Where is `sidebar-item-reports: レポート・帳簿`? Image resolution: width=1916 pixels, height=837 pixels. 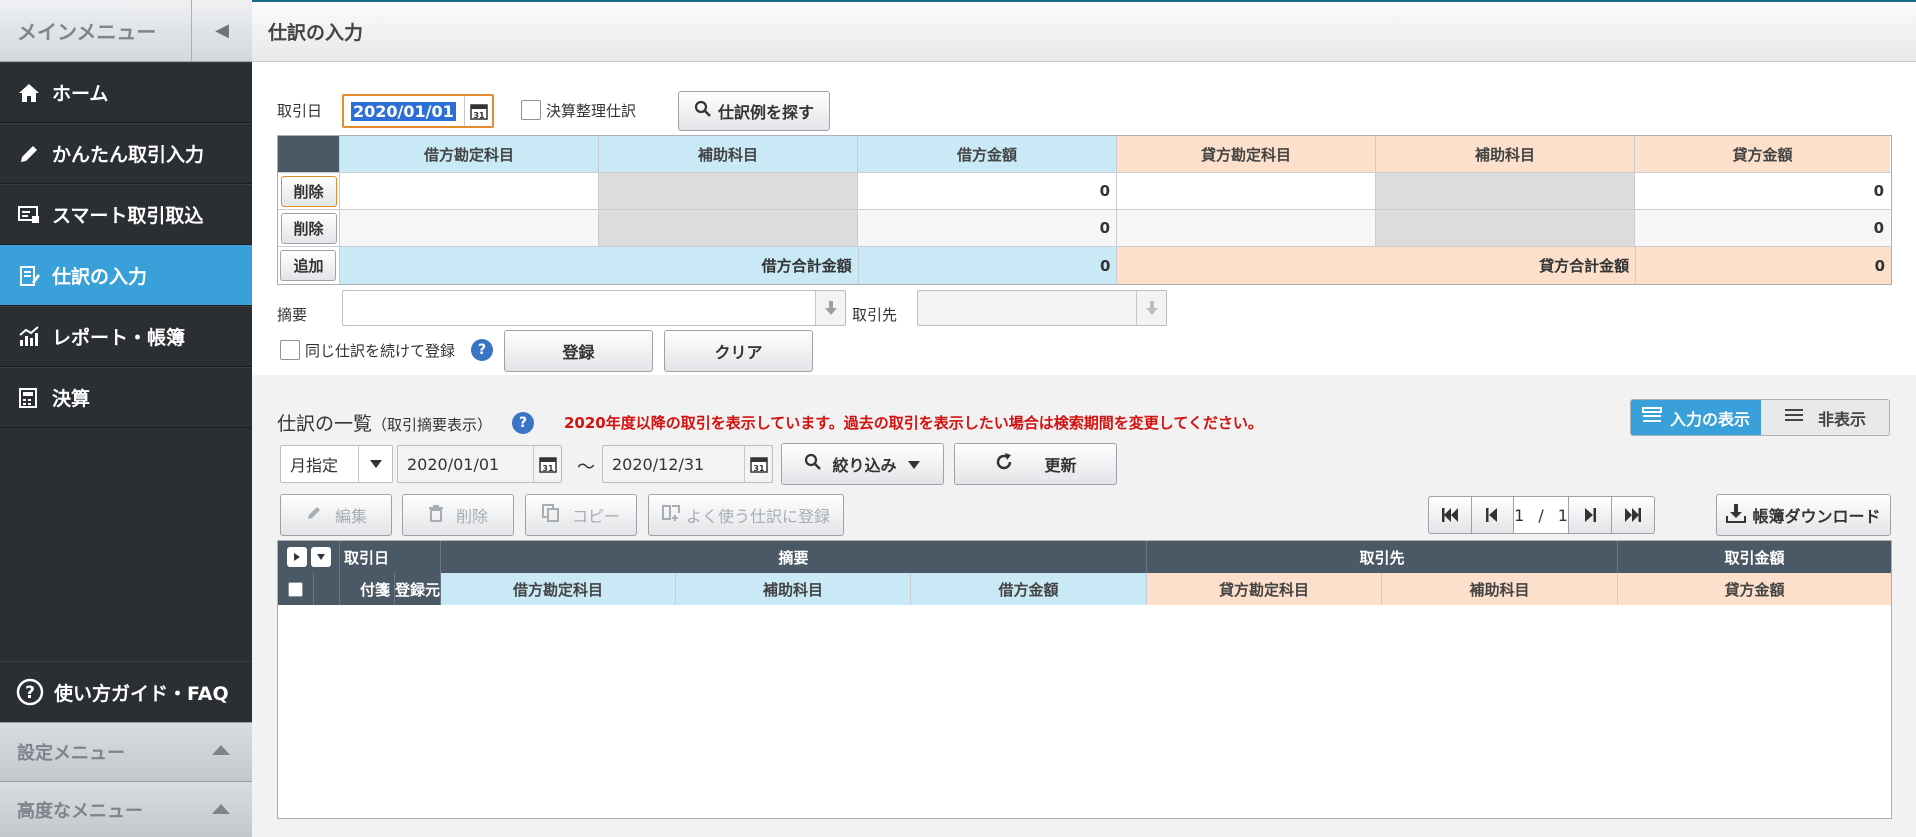 sidebar-item-reports: レポート・帳簿 is located at coordinates (126, 336).